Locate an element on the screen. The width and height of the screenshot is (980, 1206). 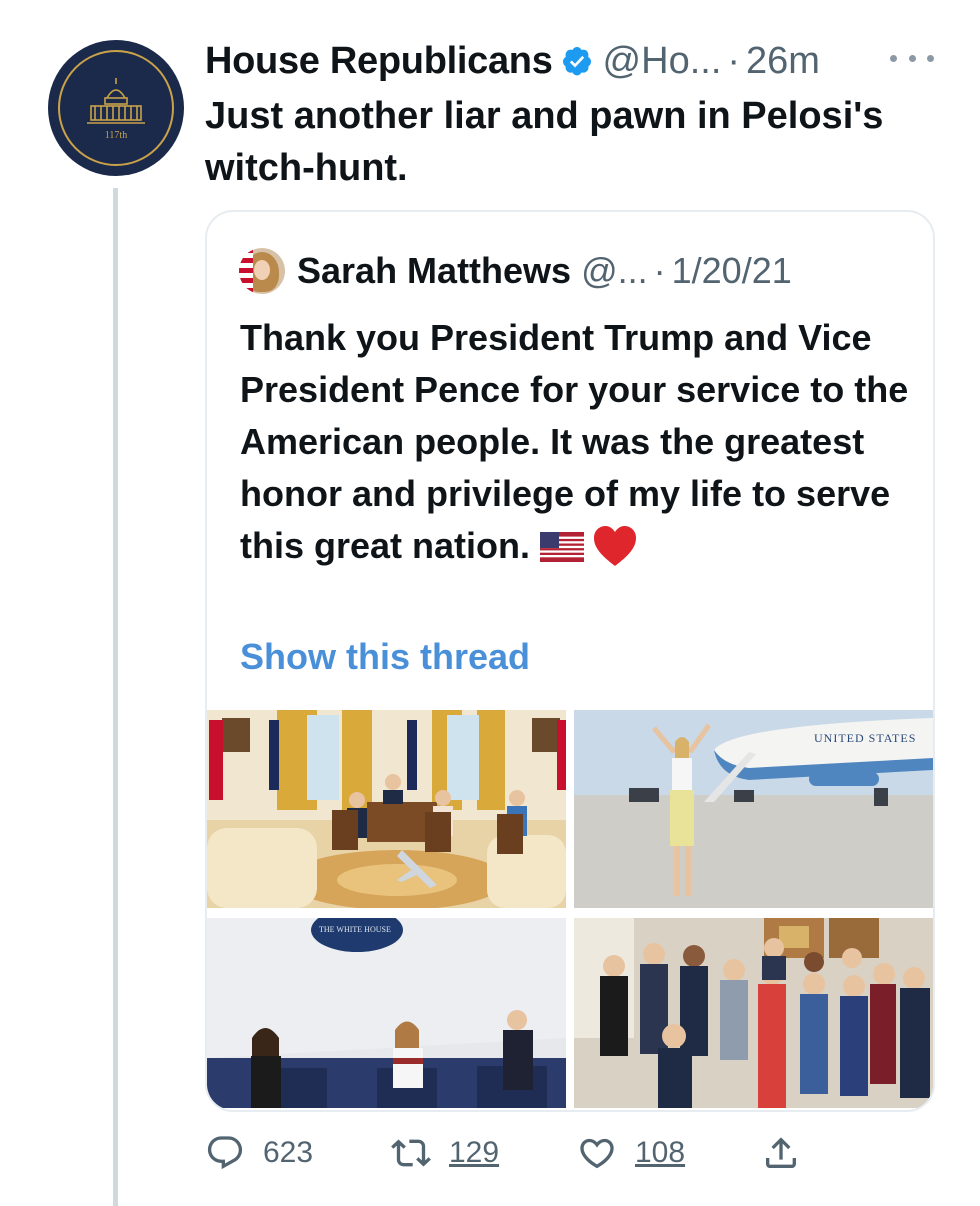
oval-office-photo is located at coordinates (386, 809).